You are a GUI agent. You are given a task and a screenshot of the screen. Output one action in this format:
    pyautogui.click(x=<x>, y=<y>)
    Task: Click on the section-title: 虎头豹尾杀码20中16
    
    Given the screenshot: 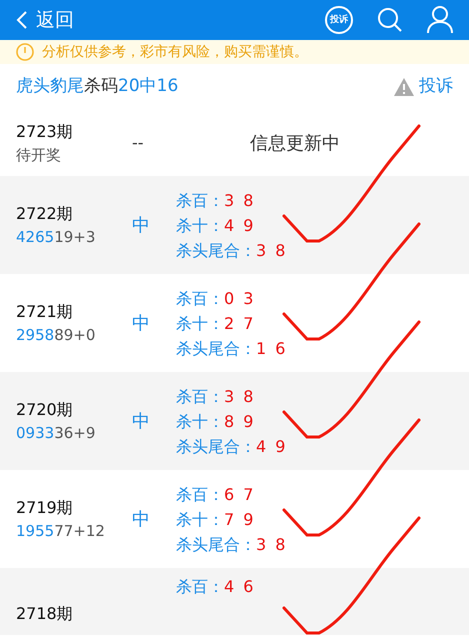 What is the action you would take?
    pyautogui.click(x=97, y=86)
    